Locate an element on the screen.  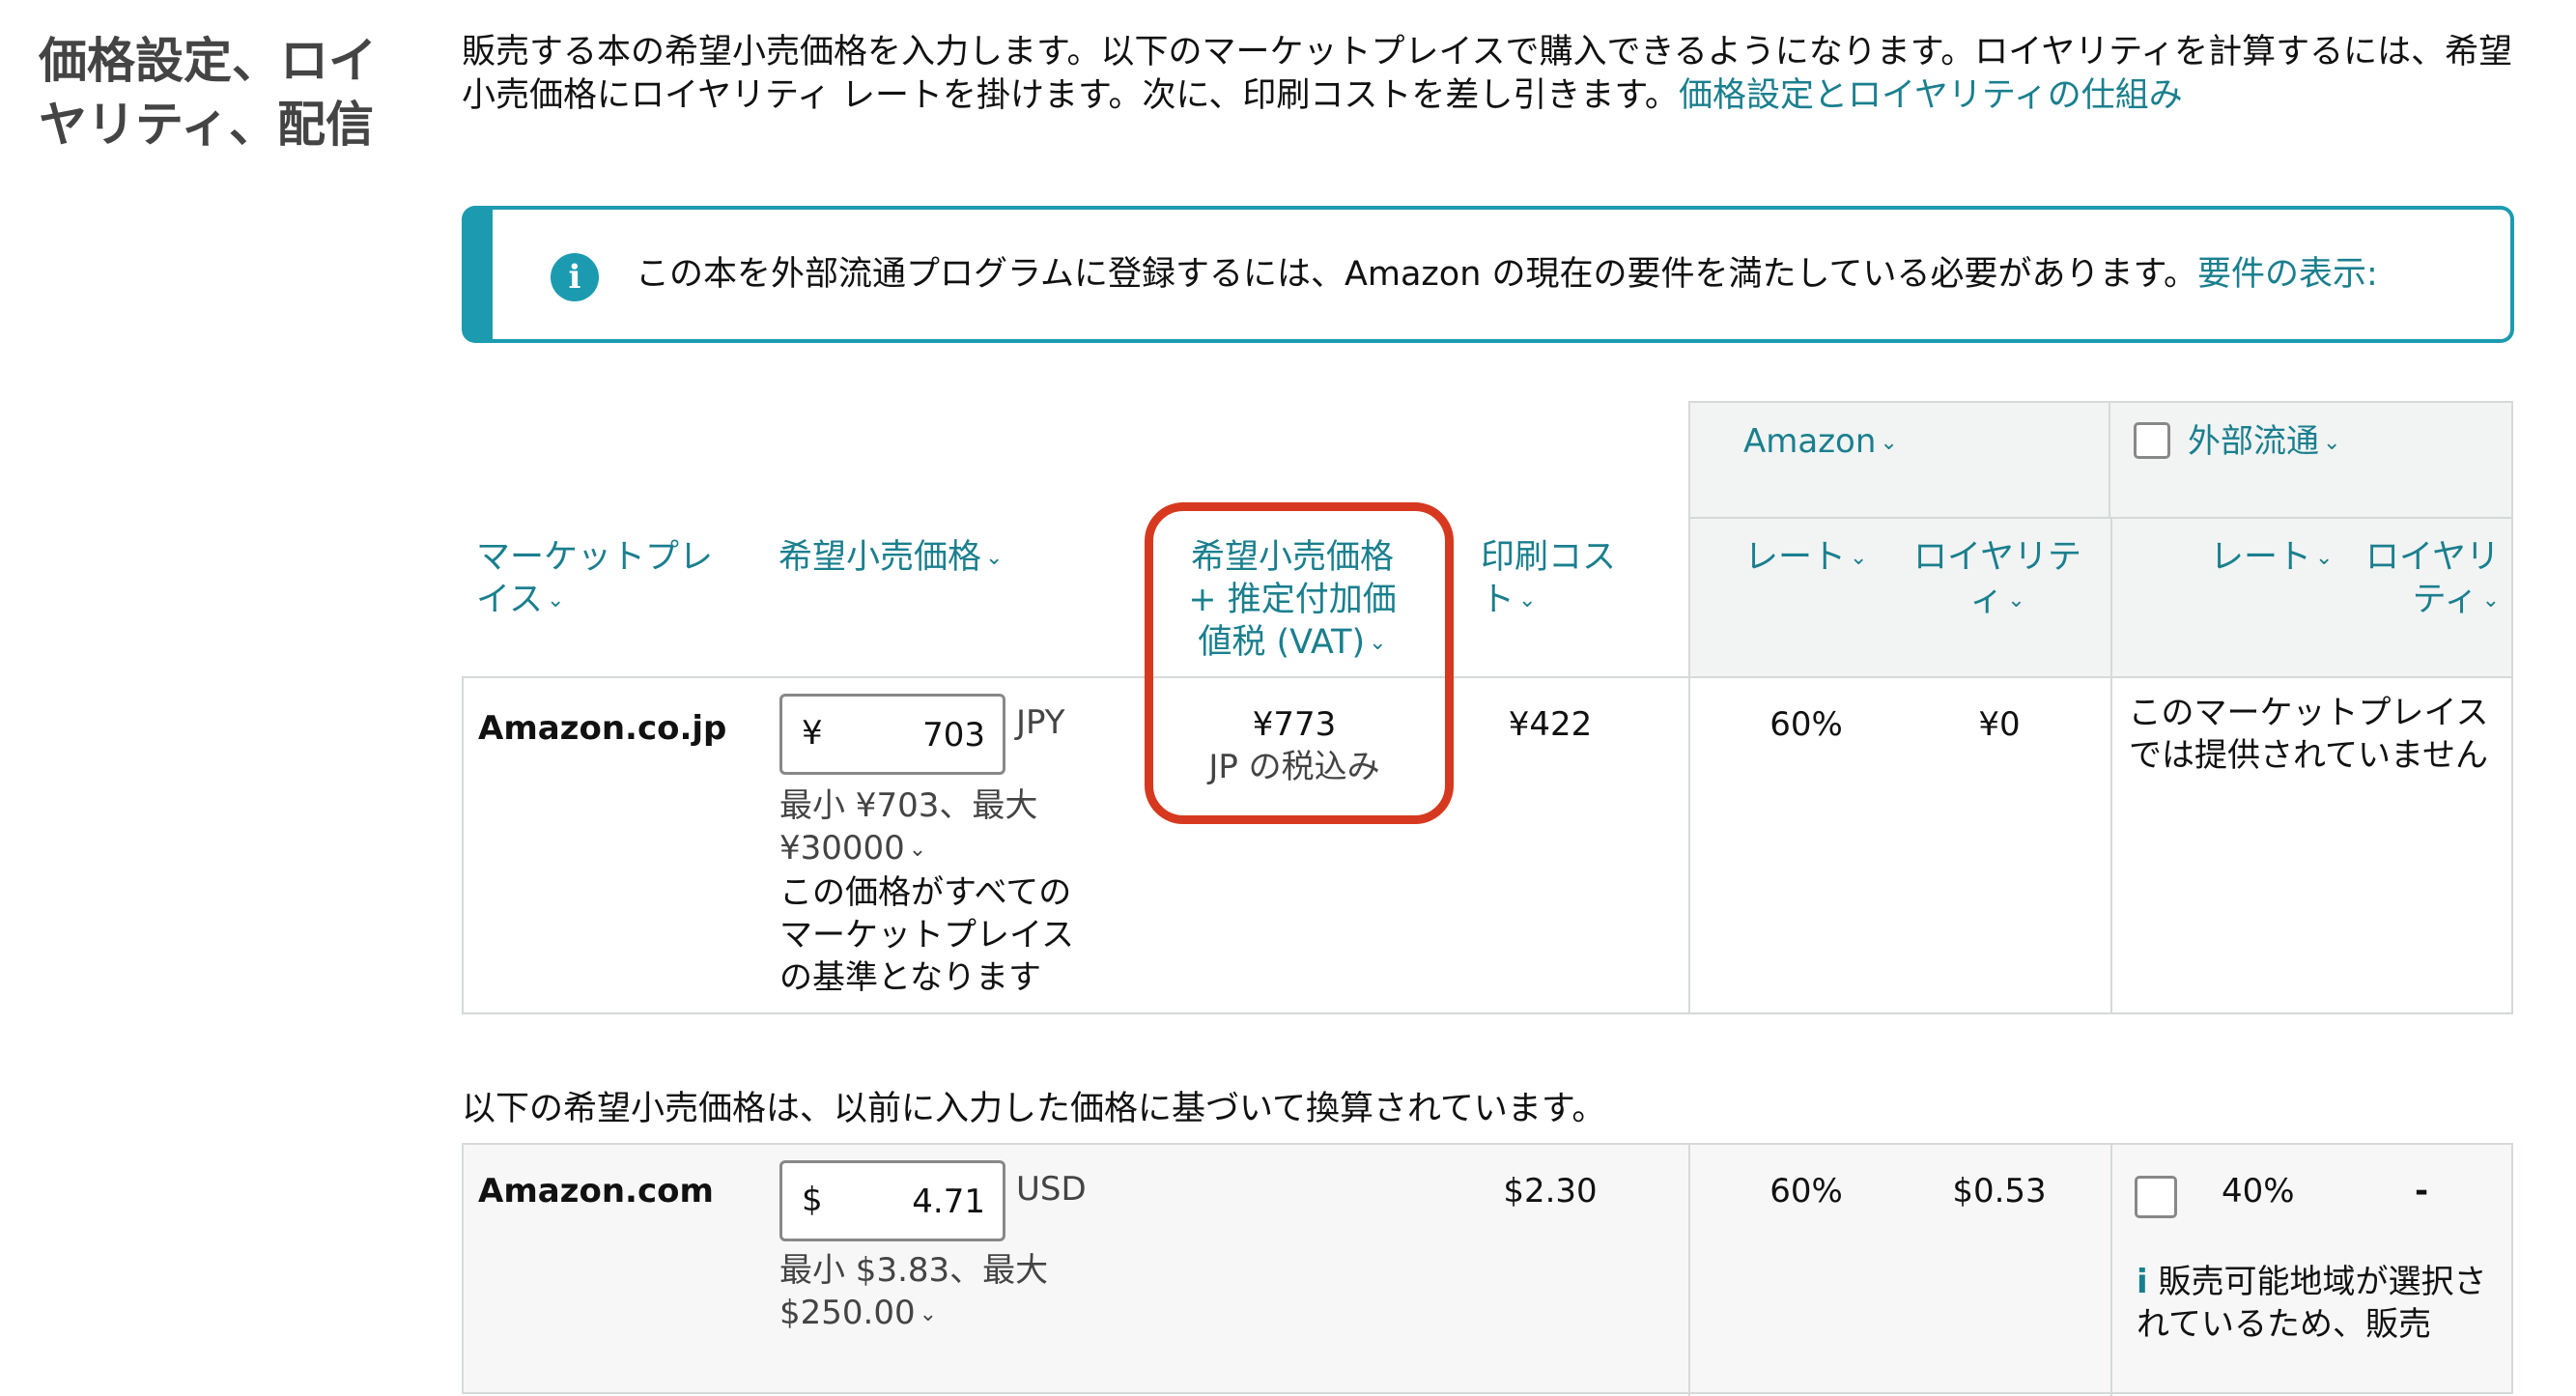
external-distribution-row-checkbox is located at coordinates (2156, 1197).